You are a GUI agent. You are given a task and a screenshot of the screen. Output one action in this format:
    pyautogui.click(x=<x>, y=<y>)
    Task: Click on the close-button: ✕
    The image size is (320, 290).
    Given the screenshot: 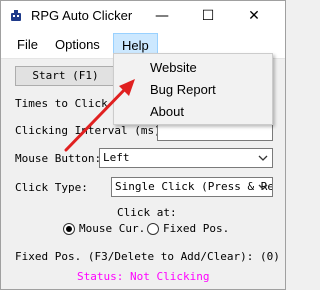 What is the action you would take?
    pyautogui.click(x=254, y=16)
    